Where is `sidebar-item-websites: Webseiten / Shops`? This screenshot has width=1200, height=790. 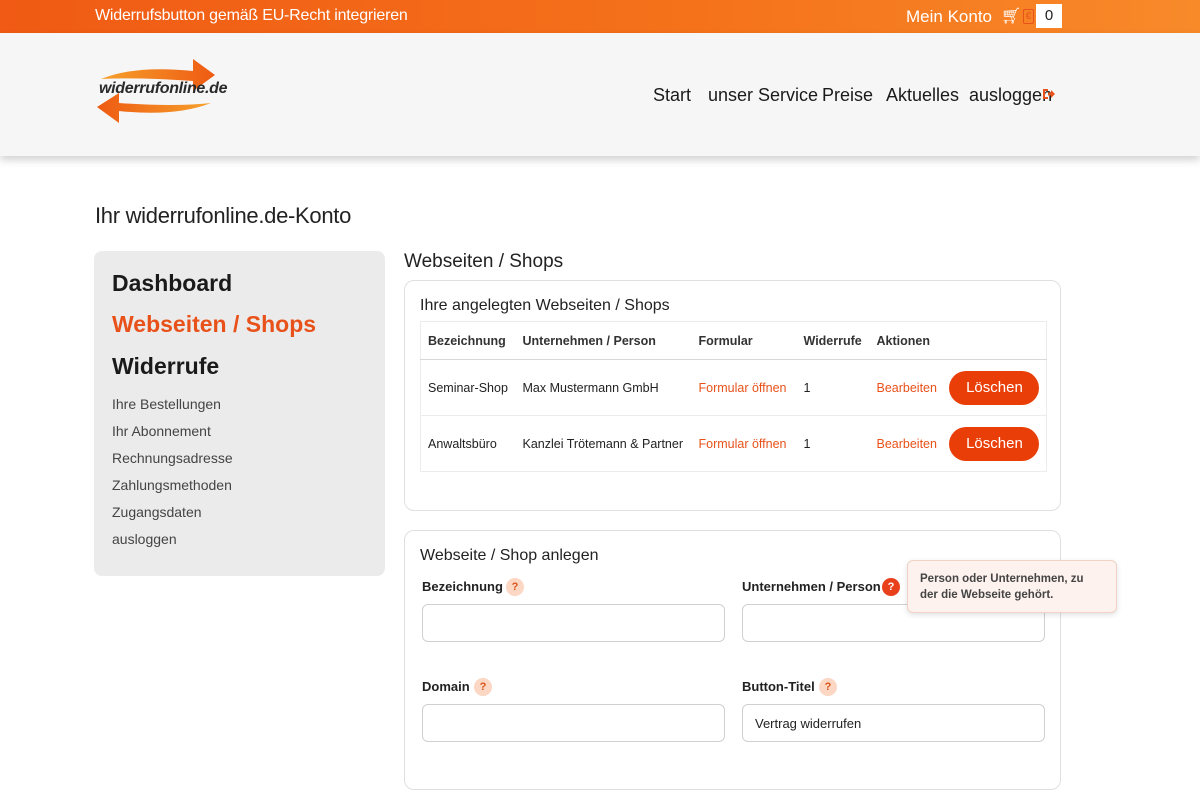
sidebar-item-websites: Webseiten / Shops is located at coordinates (214, 324).